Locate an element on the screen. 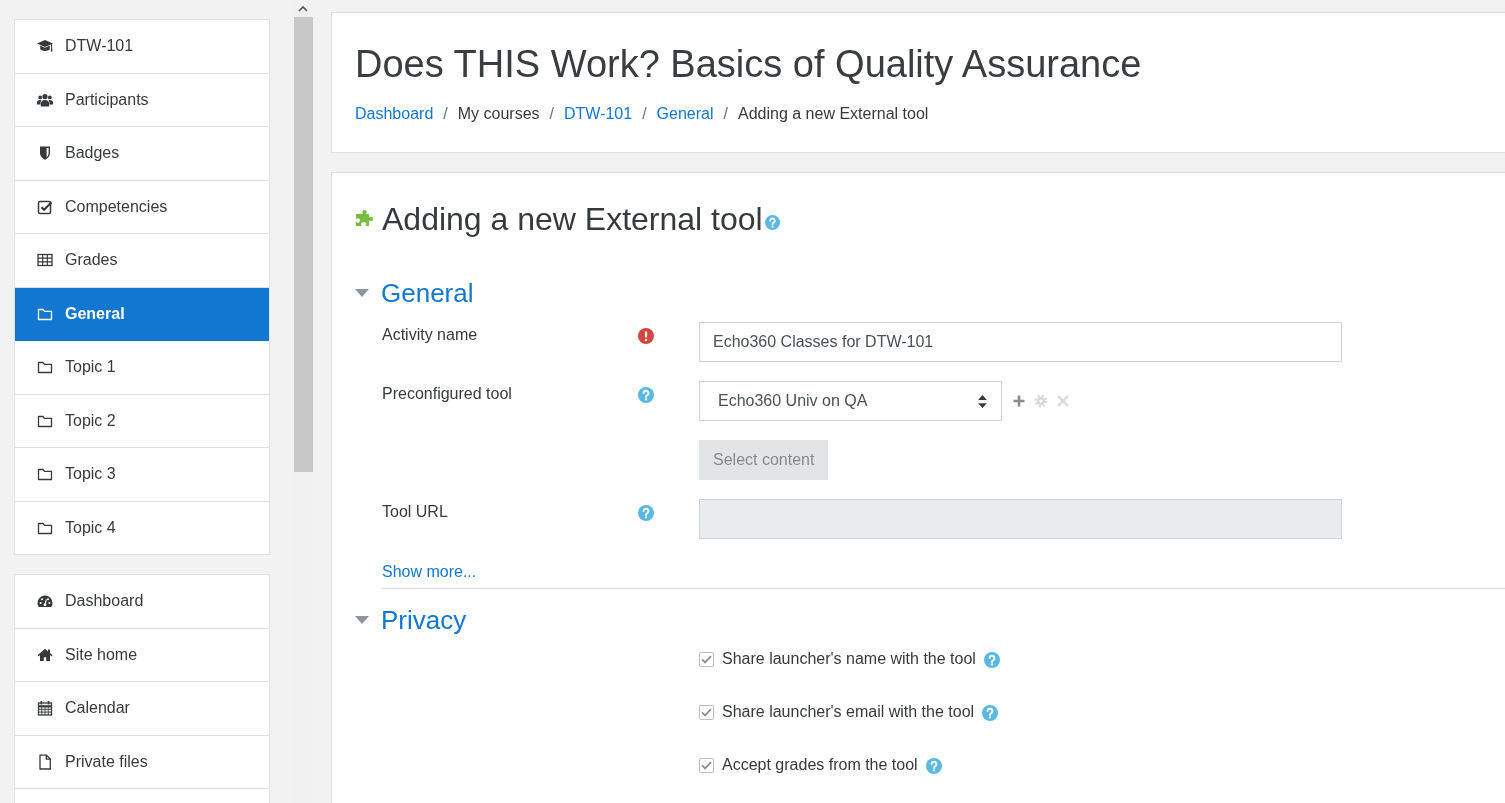  sidebar-item: Dashboard is located at coordinates (142, 602).